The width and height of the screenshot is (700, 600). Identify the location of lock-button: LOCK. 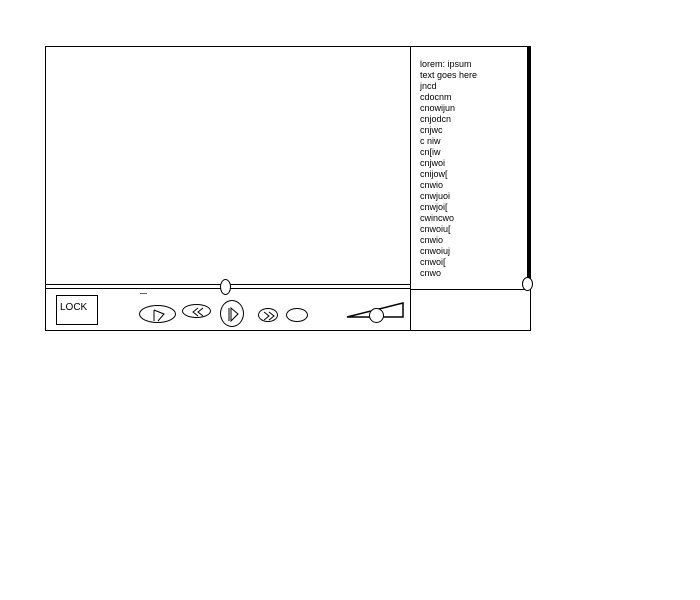
(77, 310).